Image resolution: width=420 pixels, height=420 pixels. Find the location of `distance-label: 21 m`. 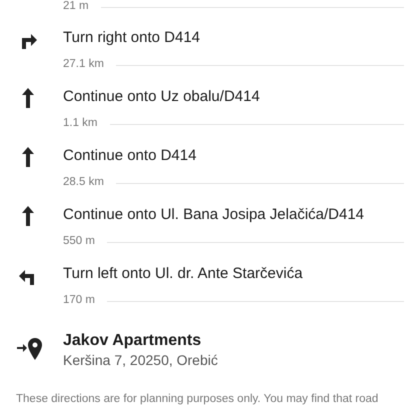

distance-label: 21 m is located at coordinates (76, 7).